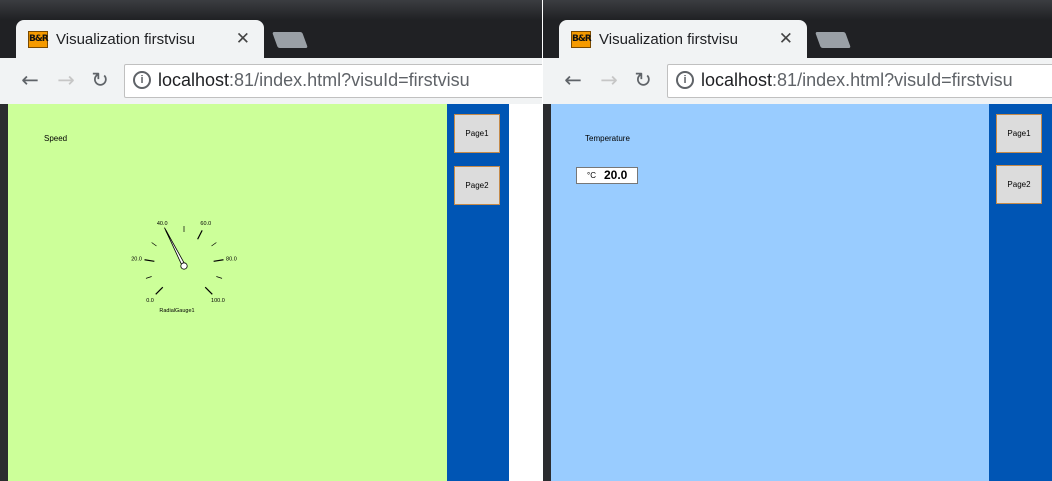 The image size is (1052, 481). I want to click on gauge-hub, so click(184, 266).